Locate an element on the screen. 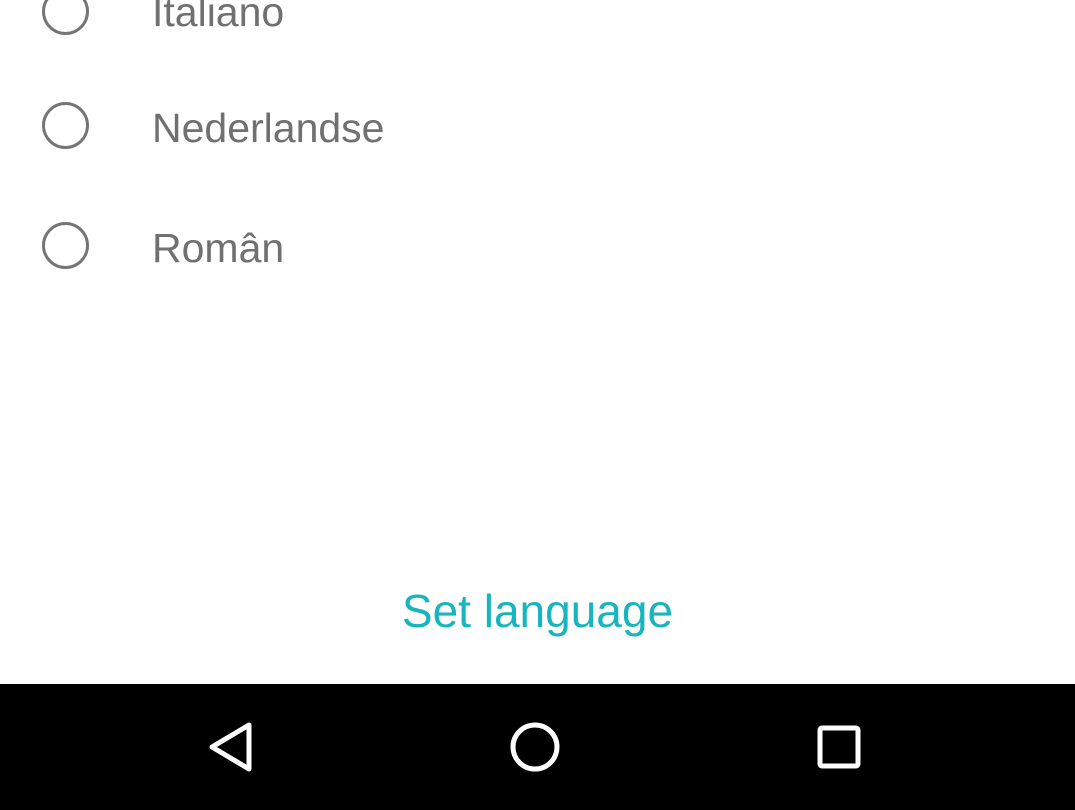  recents-square-icon is located at coordinates (839, 747).